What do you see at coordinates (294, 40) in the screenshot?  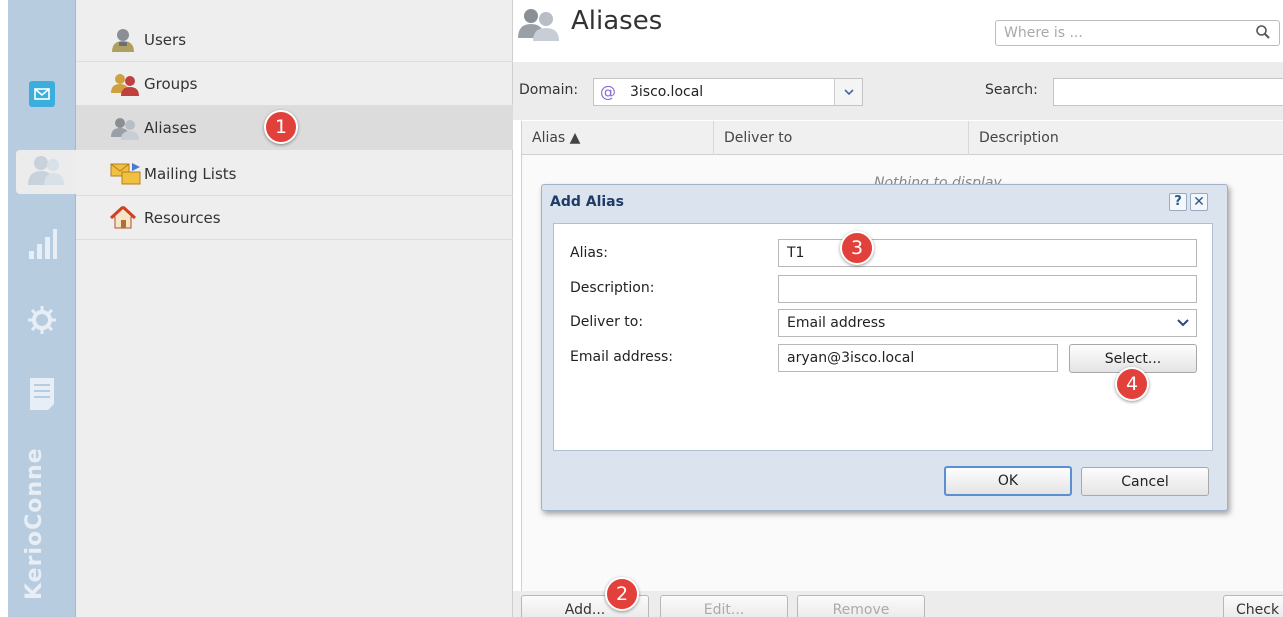 I see `nav-item-users: Users` at bounding box center [294, 40].